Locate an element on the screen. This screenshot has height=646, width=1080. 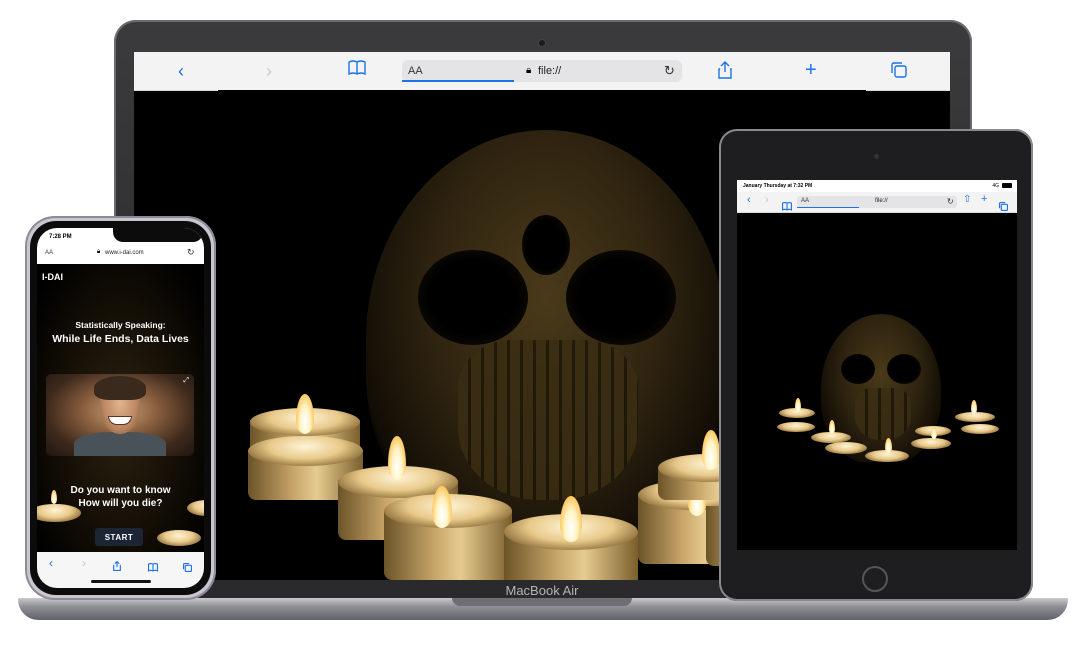
question-text: Do you want to know How will you die? is located at coordinates (120, 497).